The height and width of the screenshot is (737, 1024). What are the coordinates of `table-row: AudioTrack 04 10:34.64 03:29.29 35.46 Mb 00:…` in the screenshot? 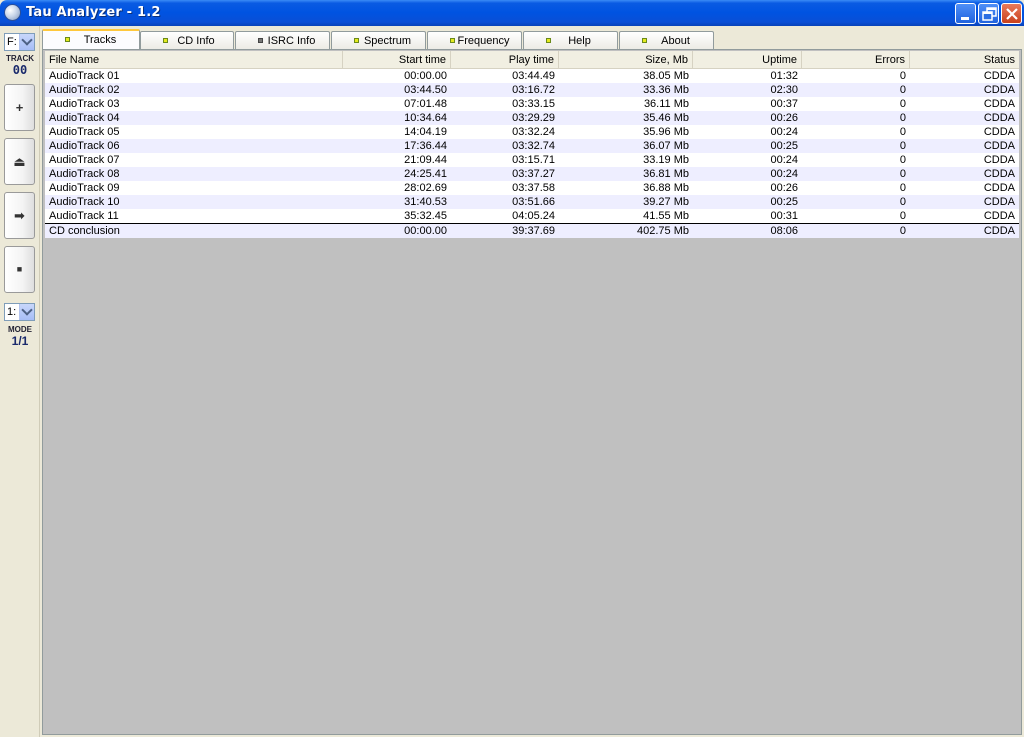 It's located at (532, 118).